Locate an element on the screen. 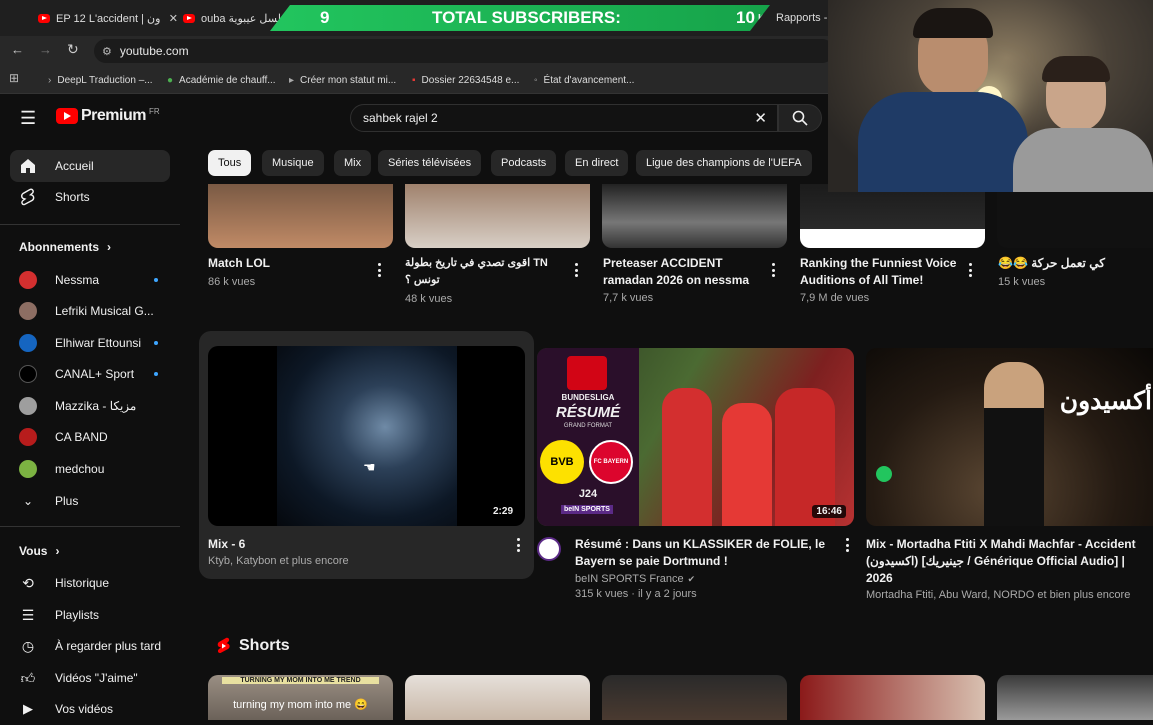 The image size is (1153, 725). browser-tab: EP 12 L'accident | ون ✕ is located at coordinates (108, 18).